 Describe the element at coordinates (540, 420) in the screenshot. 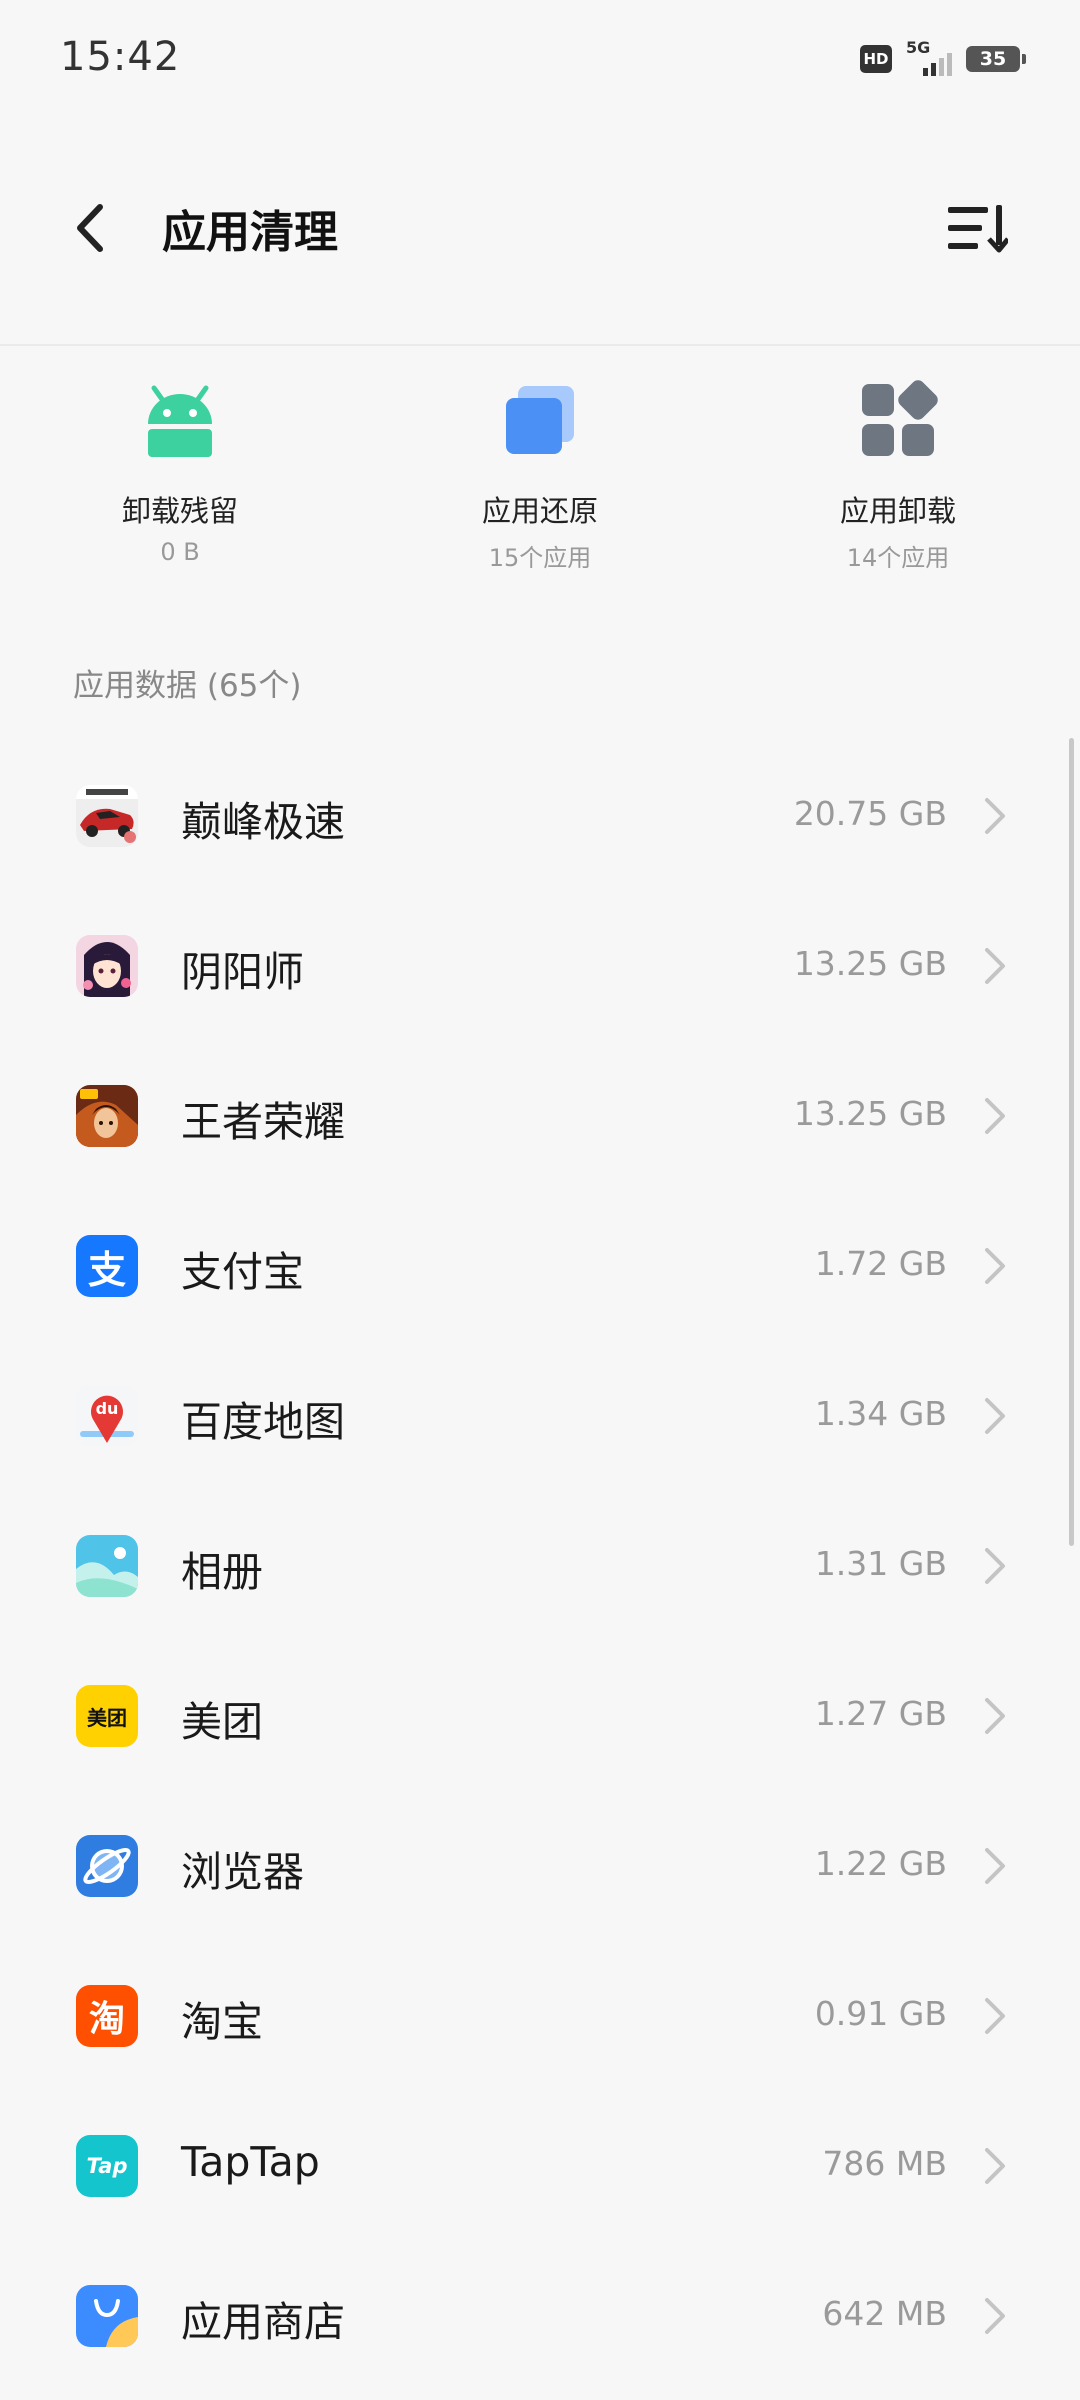

I see `restore-layers-icon` at that location.